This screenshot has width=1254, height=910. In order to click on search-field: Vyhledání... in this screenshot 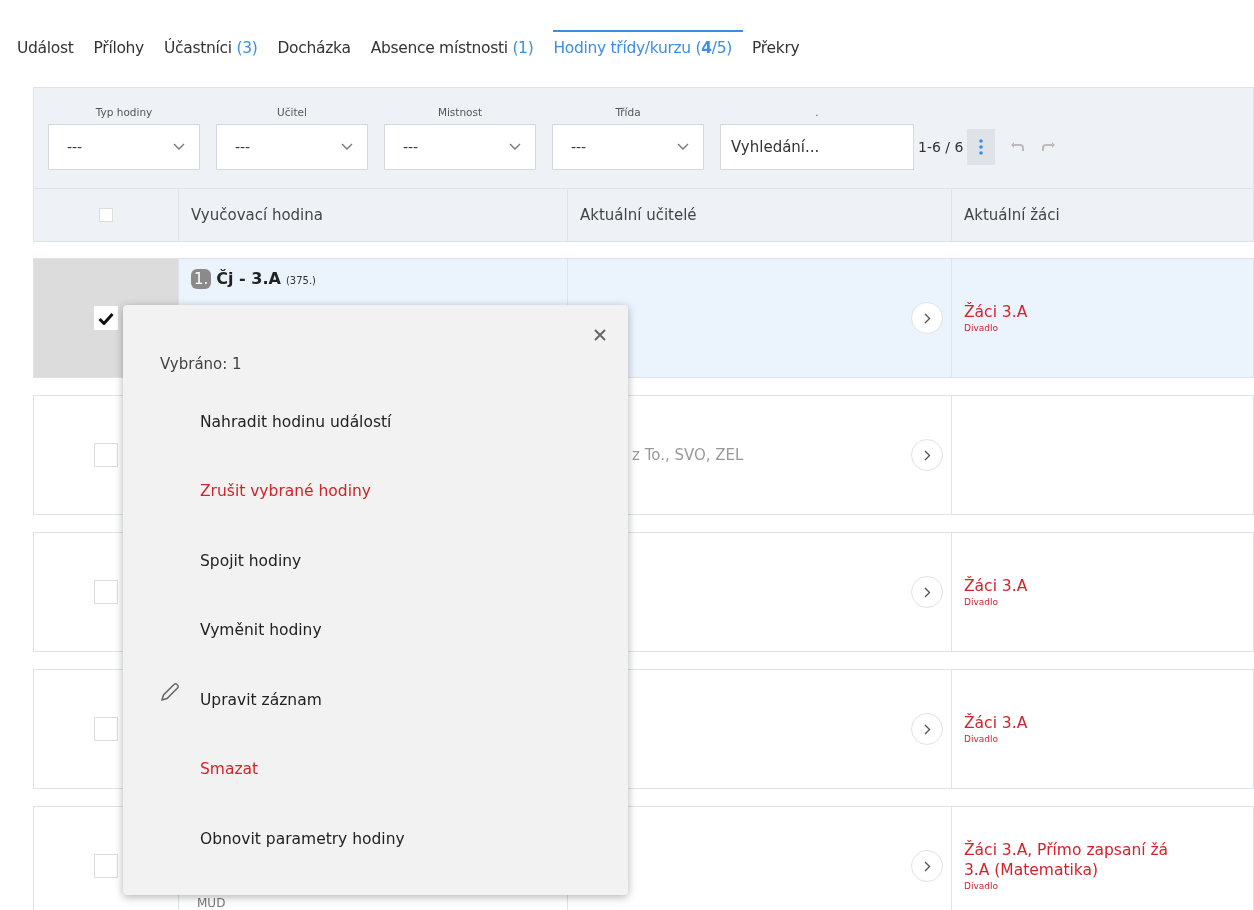, I will do `click(817, 147)`.